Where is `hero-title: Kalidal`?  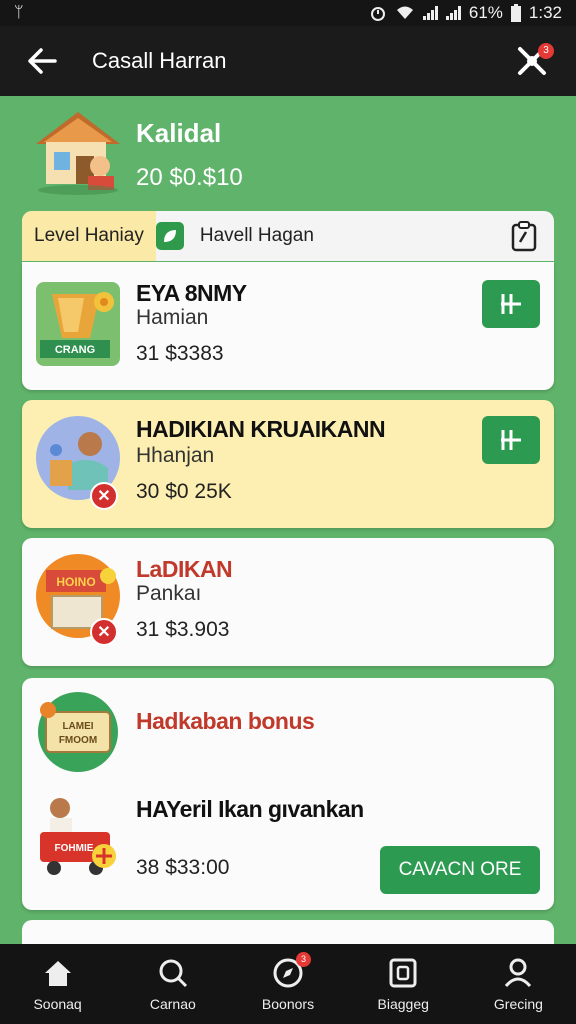 hero-title: Kalidal is located at coordinates (179, 133).